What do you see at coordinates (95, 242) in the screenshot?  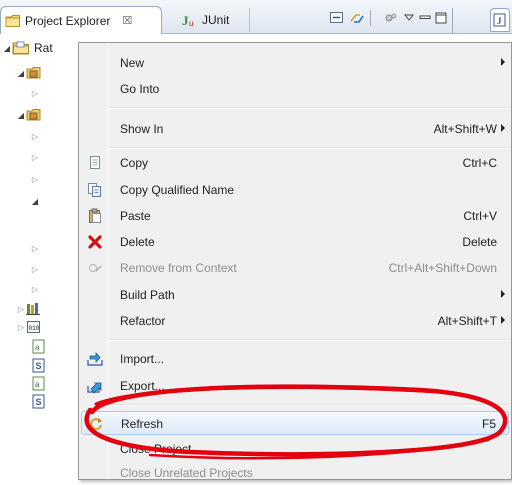 I see `delete-icon` at bounding box center [95, 242].